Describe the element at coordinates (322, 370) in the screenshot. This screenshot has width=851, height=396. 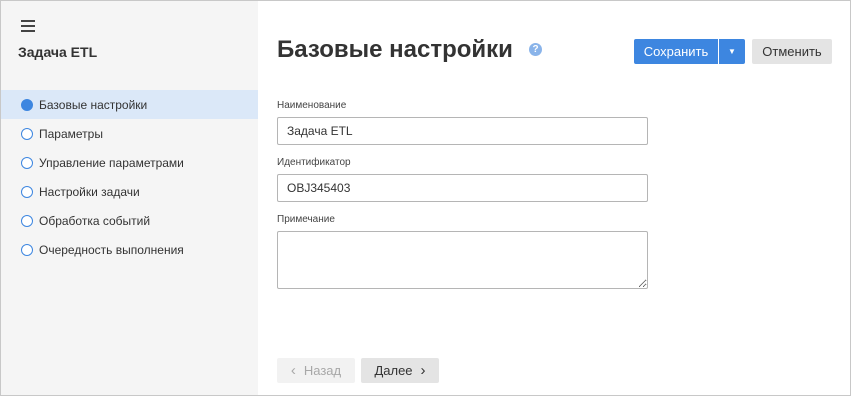
I see `back-button-label: Назад` at that location.